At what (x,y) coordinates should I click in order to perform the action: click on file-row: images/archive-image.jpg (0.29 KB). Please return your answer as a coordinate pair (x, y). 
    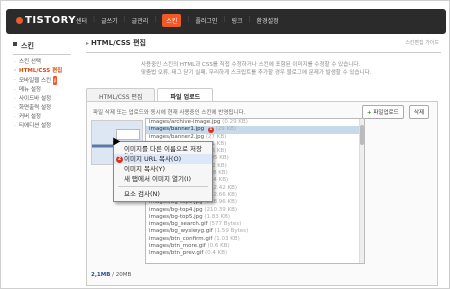
    Looking at the image, I should click on (255, 122).